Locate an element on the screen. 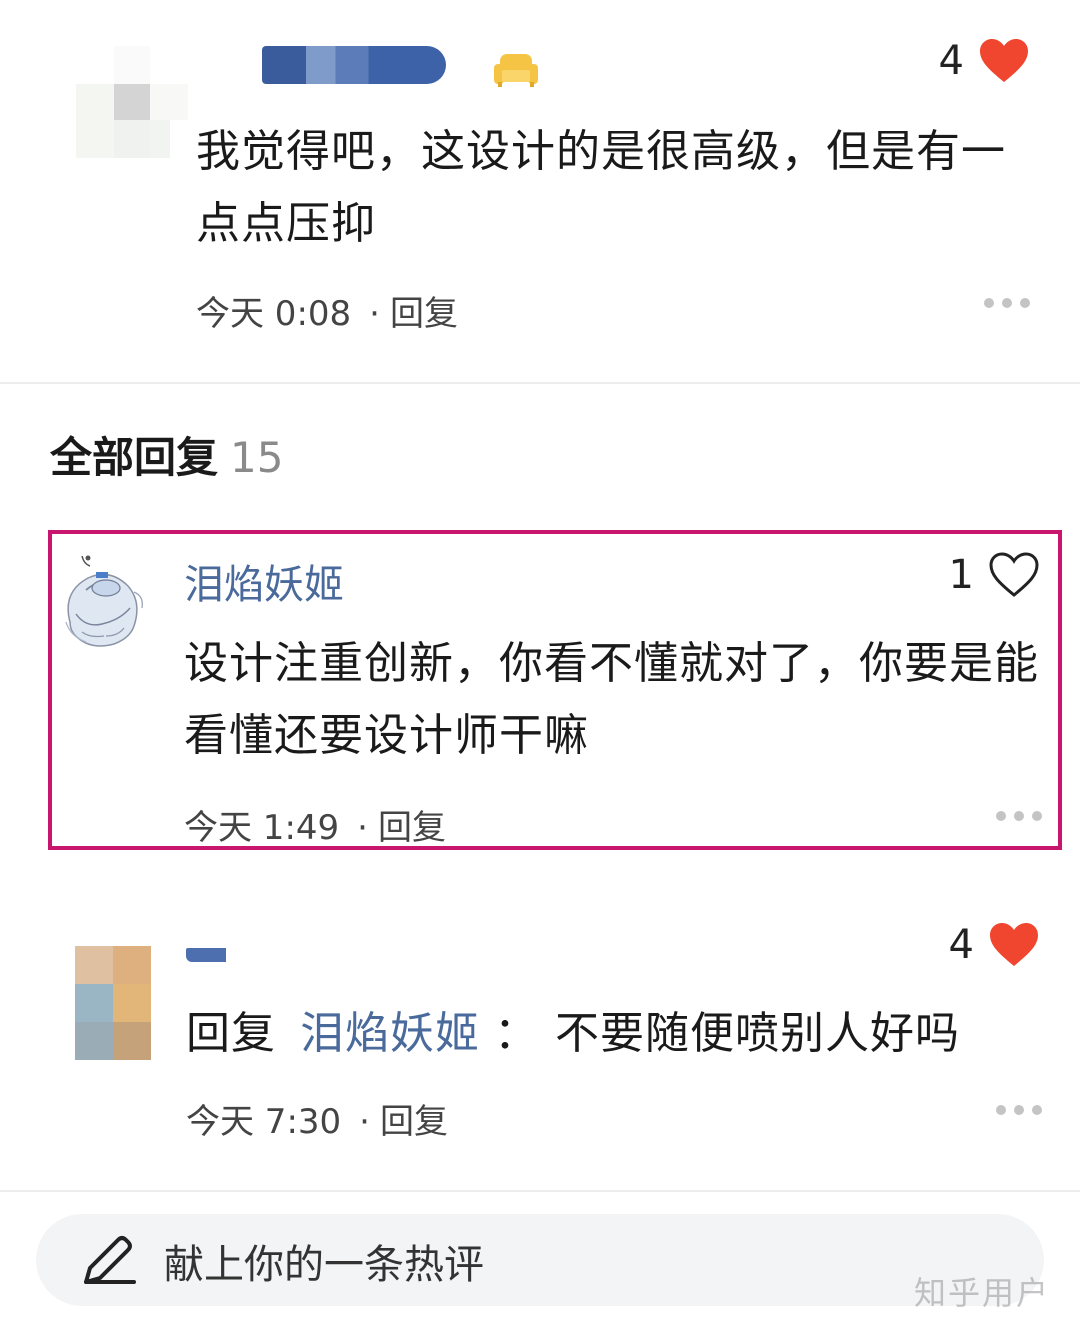  comment-meta: 今天 1:49 · 回复 is located at coordinates (315, 824).